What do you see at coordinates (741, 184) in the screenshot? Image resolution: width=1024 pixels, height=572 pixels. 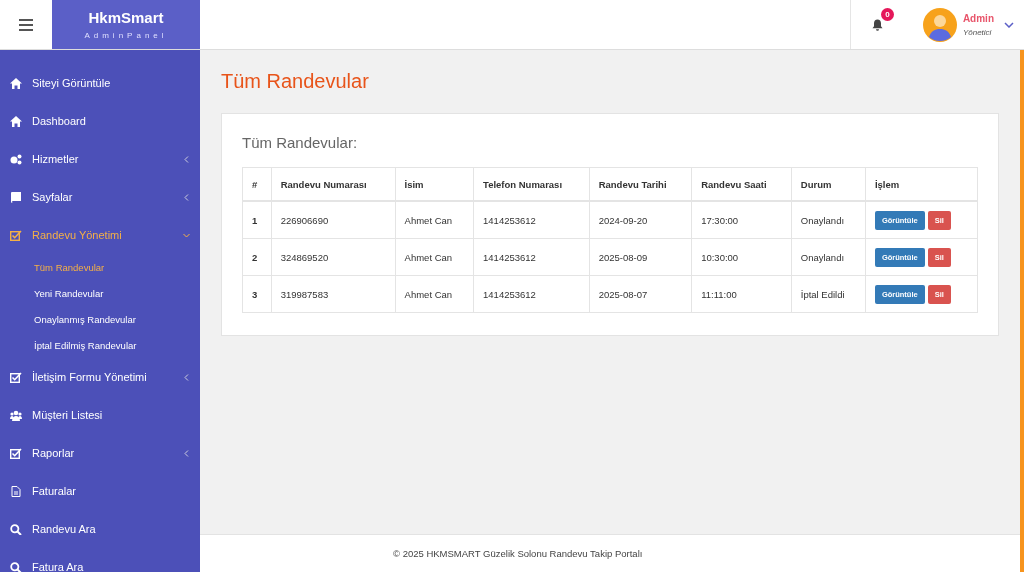 I see `column-header: Randevu Saati` at bounding box center [741, 184].